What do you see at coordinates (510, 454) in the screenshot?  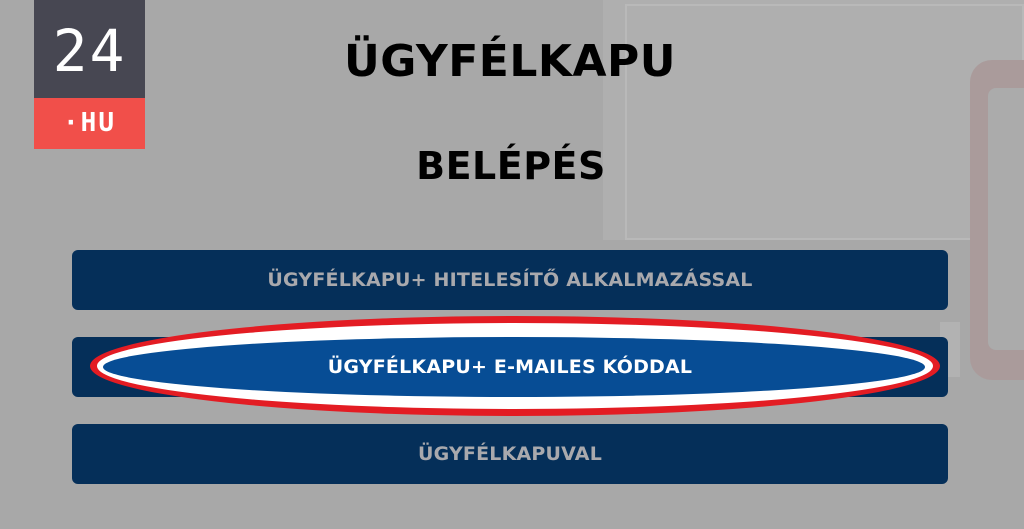 I see `login-ugyfelkapu-button: ÜGYFÉLKAPUVAL` at bounding box center [510, 454].